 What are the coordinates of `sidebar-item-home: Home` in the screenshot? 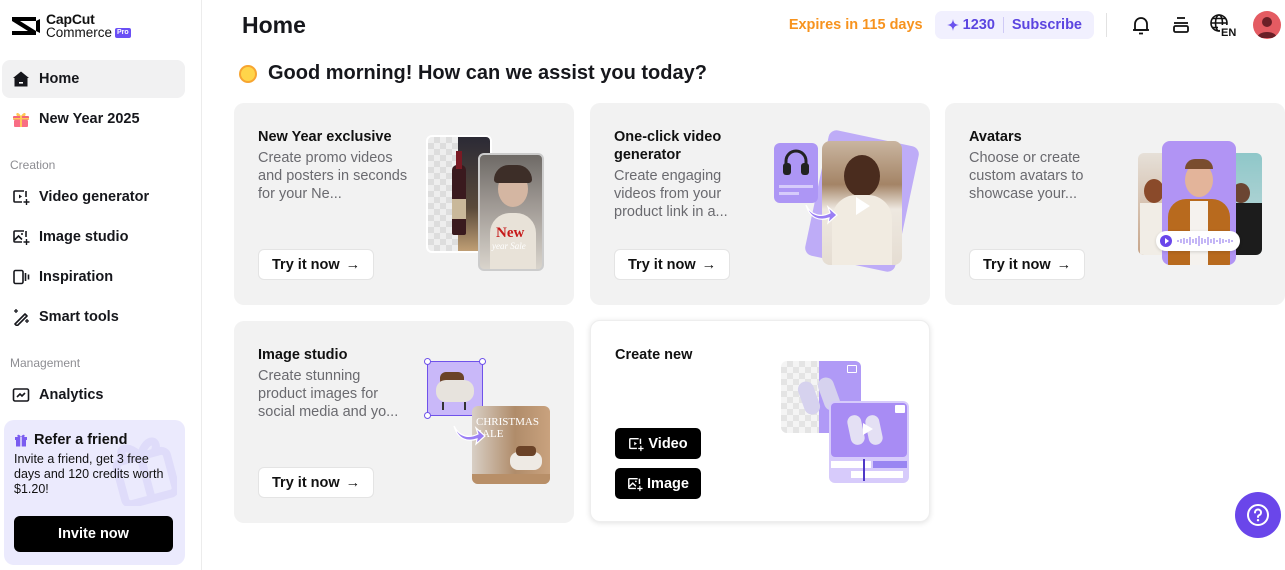 It's located at (93, 79).